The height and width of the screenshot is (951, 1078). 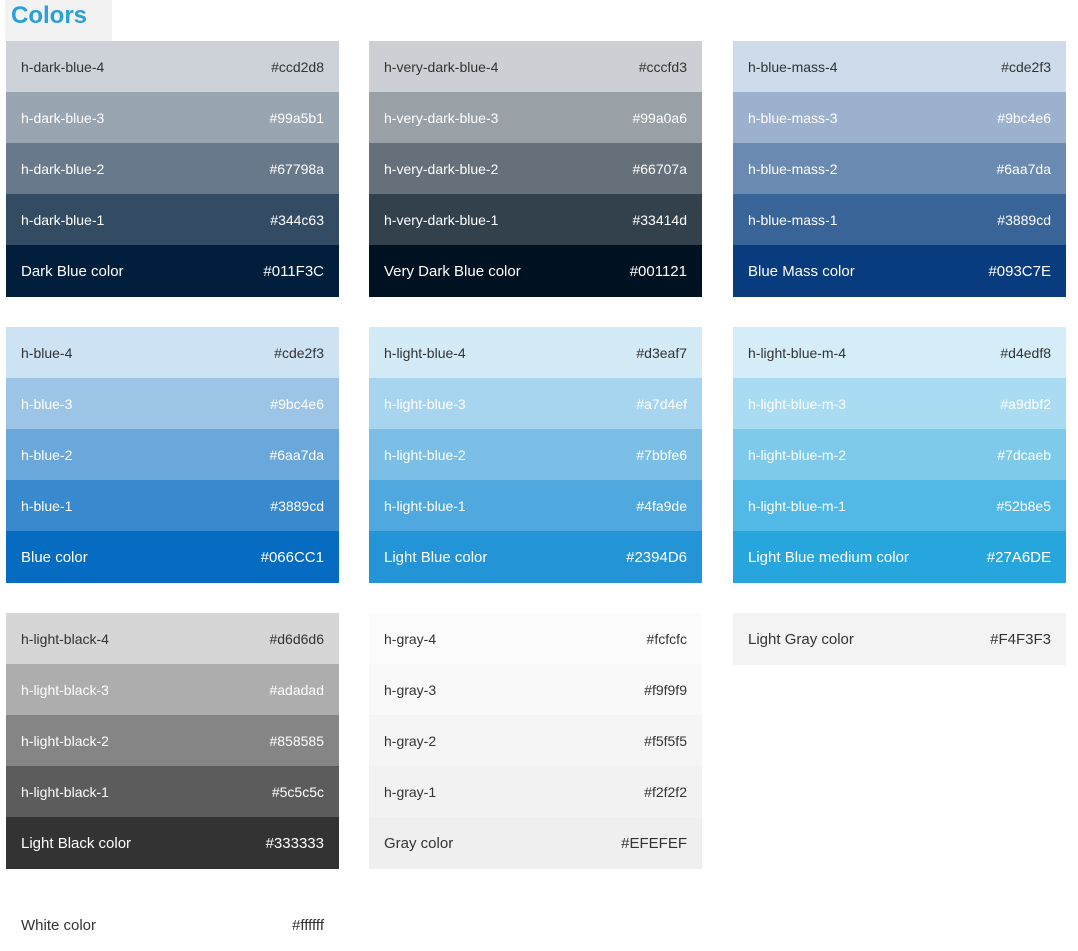 I want to click on color-name-label: h-blue-2, so click(x=47, y=454).